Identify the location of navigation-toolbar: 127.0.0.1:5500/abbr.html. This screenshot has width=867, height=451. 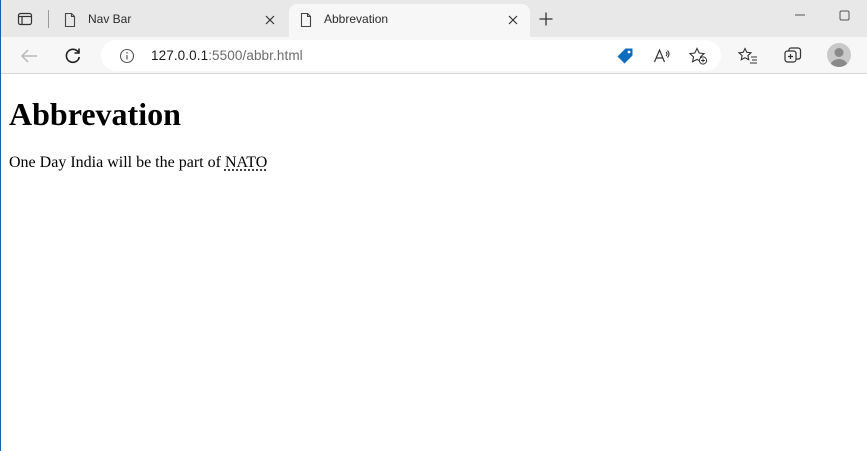
(434, 55).